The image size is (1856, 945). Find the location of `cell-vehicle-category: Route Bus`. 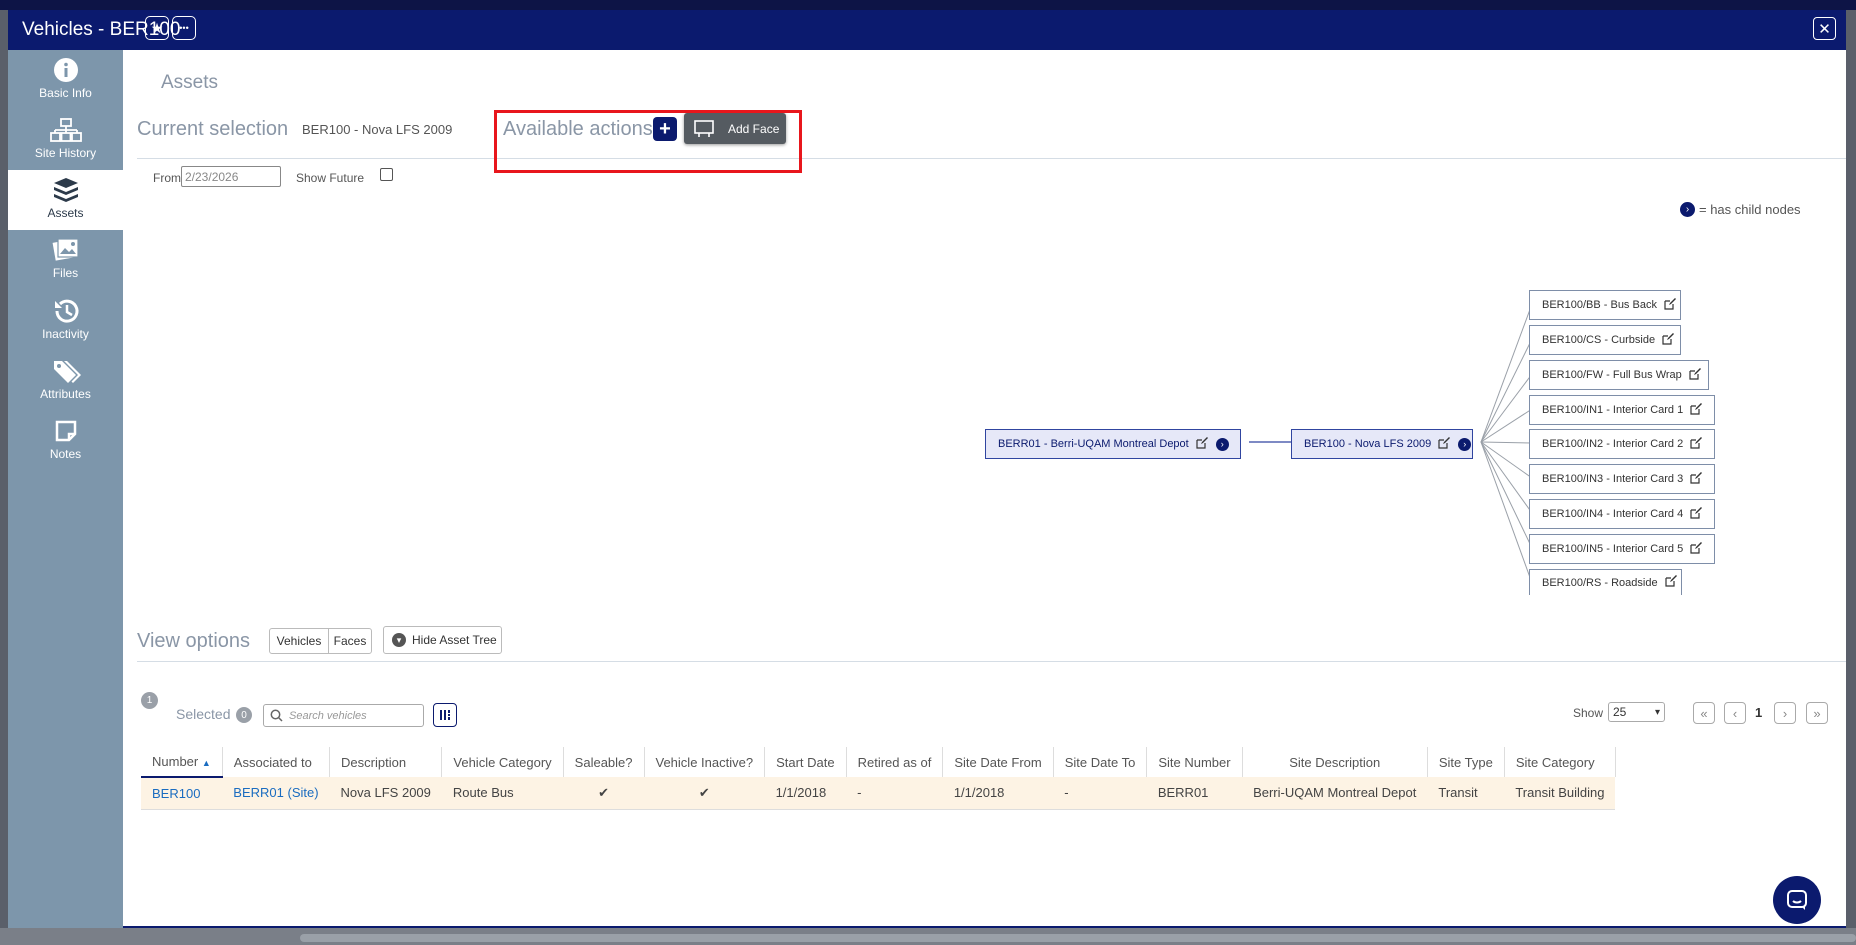

cell-vehicle-category: Route Bus is located at coordinates (502, 793).